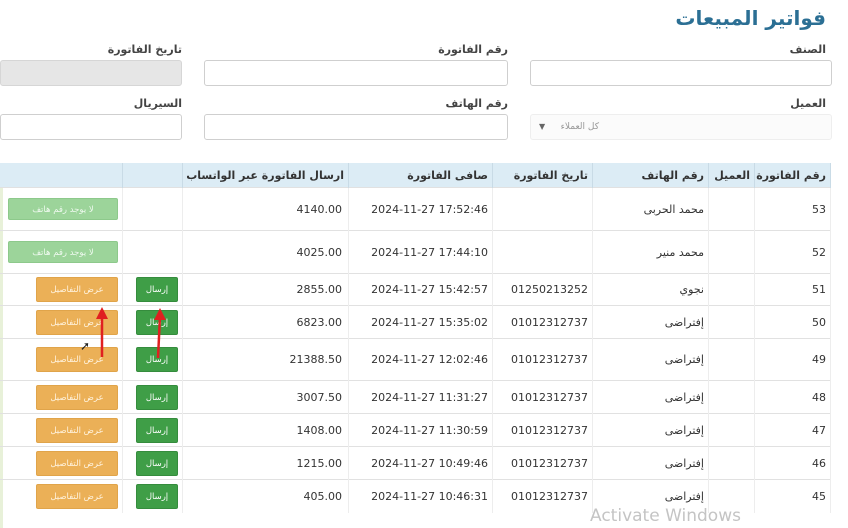  I want to click on invoice-number-cell: 50, so click(792, 322).